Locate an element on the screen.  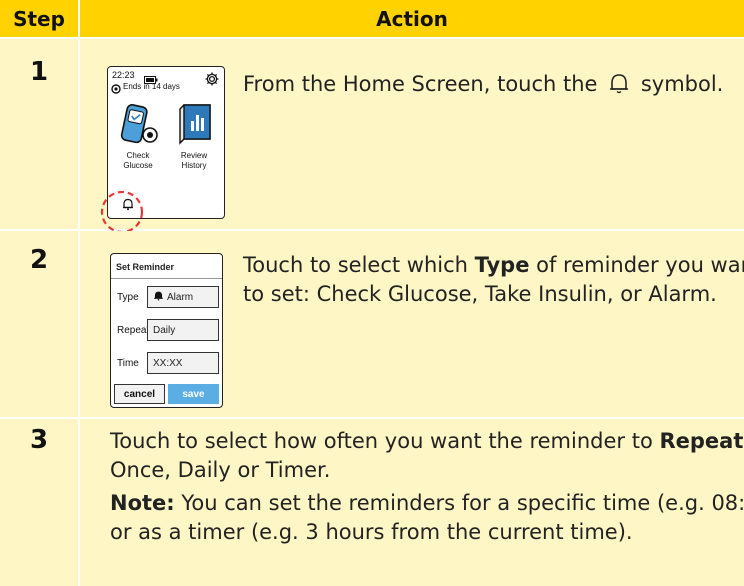
step-cell-3: 3 is located at coordinates (39, 502).